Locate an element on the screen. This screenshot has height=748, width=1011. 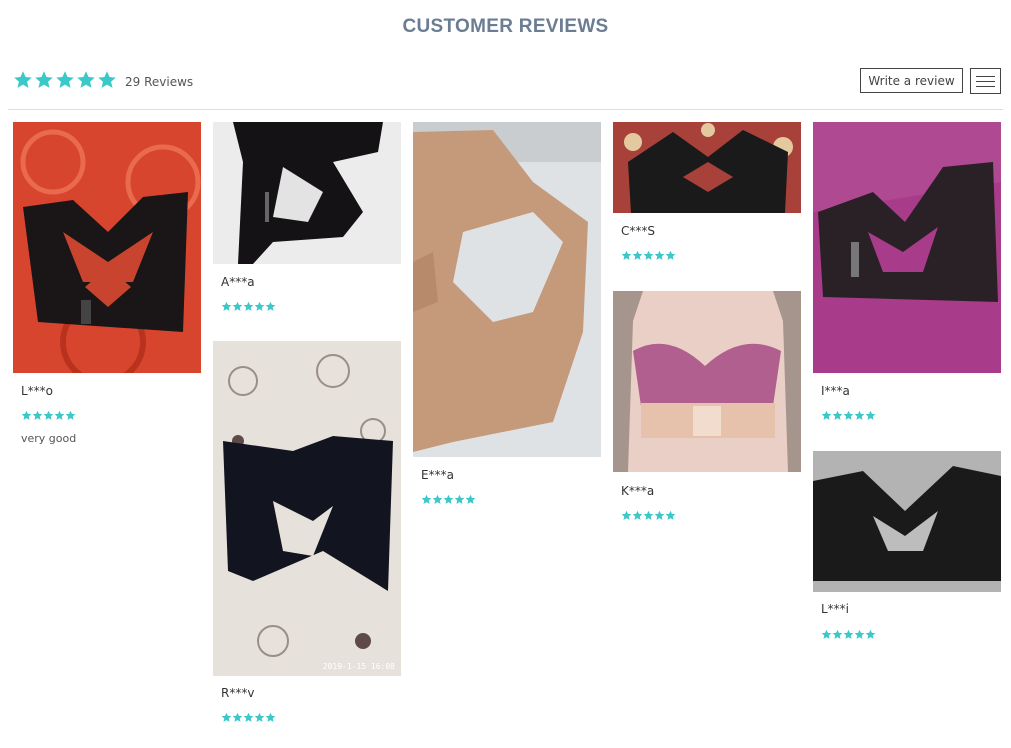
review-card: A***a is located at coordinates (307, 222).